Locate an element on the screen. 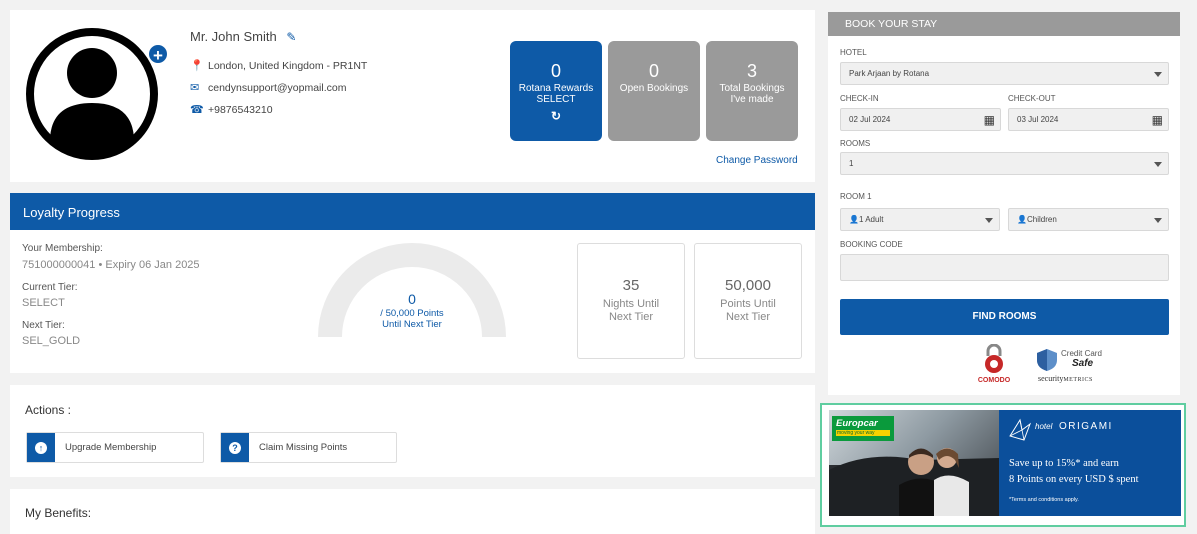 The height and width of the screenshot is (534, 1197). stat-total-num: 3 is located at coordinates (751, 71).